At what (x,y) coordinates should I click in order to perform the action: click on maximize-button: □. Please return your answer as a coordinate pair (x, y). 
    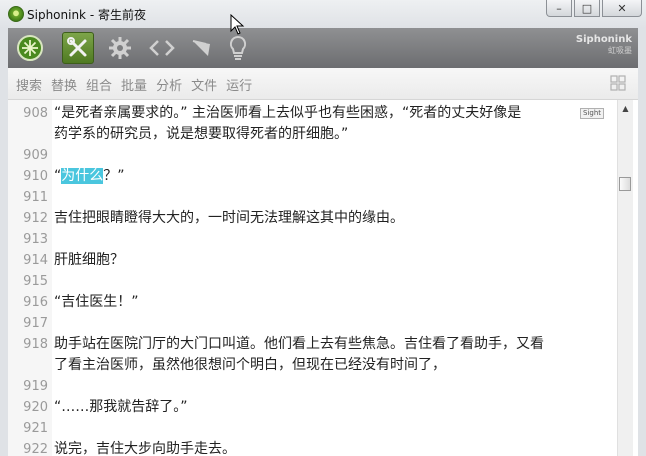
    Looking at the image, I should click on (587, 8).